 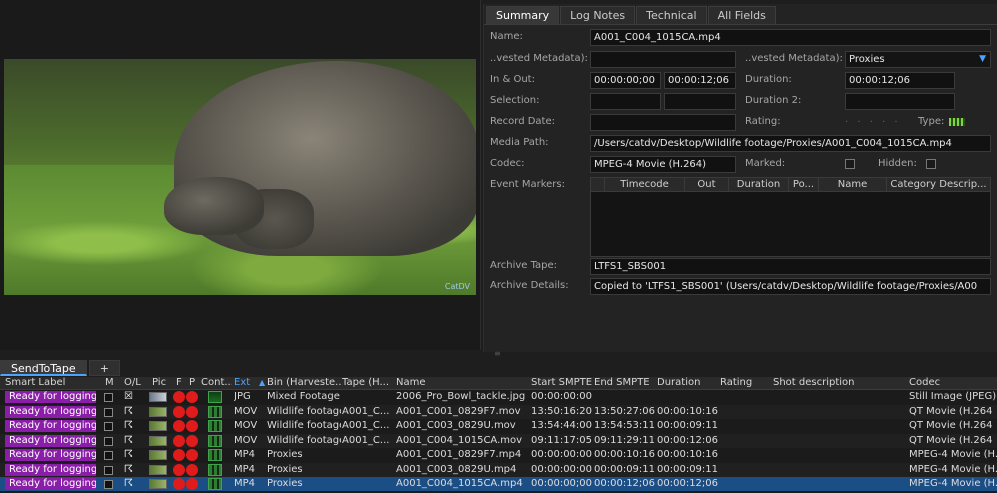 What do you see at coordinates (625, 80) in the screenshot?
I see `in-field: 00:00:00;00` at bounding box center [625, 80].